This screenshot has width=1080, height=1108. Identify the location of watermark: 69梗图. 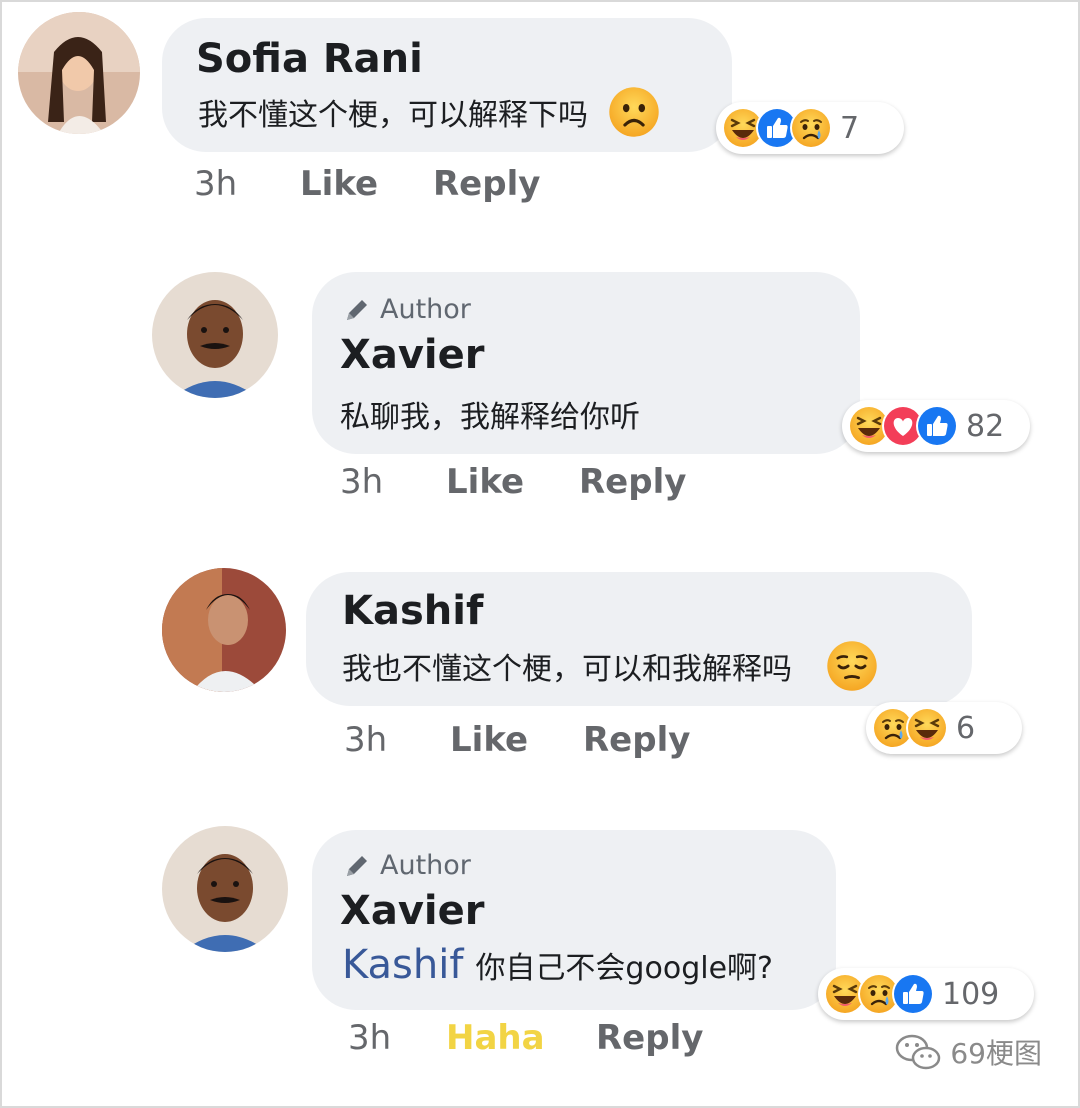
(968, 1052).